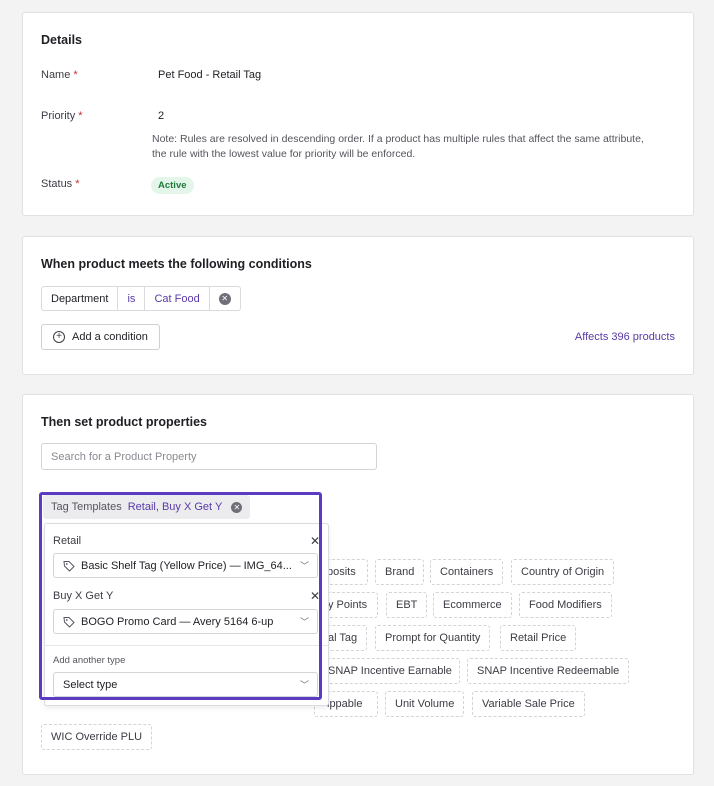 The width and height of the screenshot is (714, 786). What do you see at coordinates (425, 704) in the screenshot?
I see `chip-unit-volume: Unit Volume` at bounding box center [425, 704].